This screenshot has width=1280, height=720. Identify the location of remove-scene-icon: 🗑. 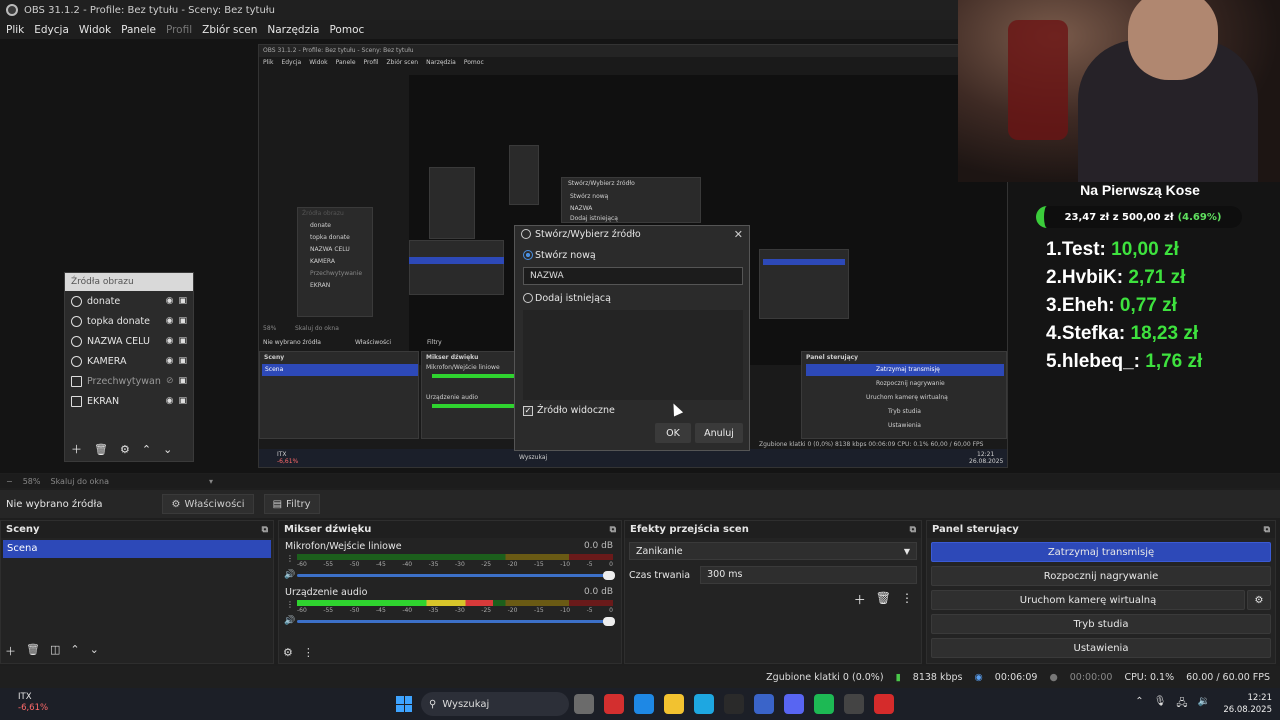
(33, 651).